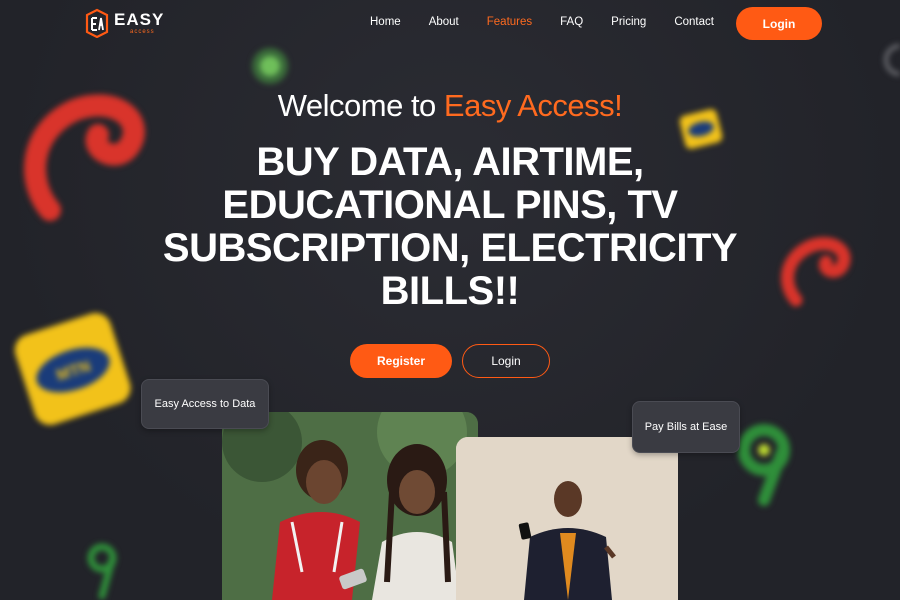  I want to click on welcome-prefix: Welcome to, so click(360, 105).